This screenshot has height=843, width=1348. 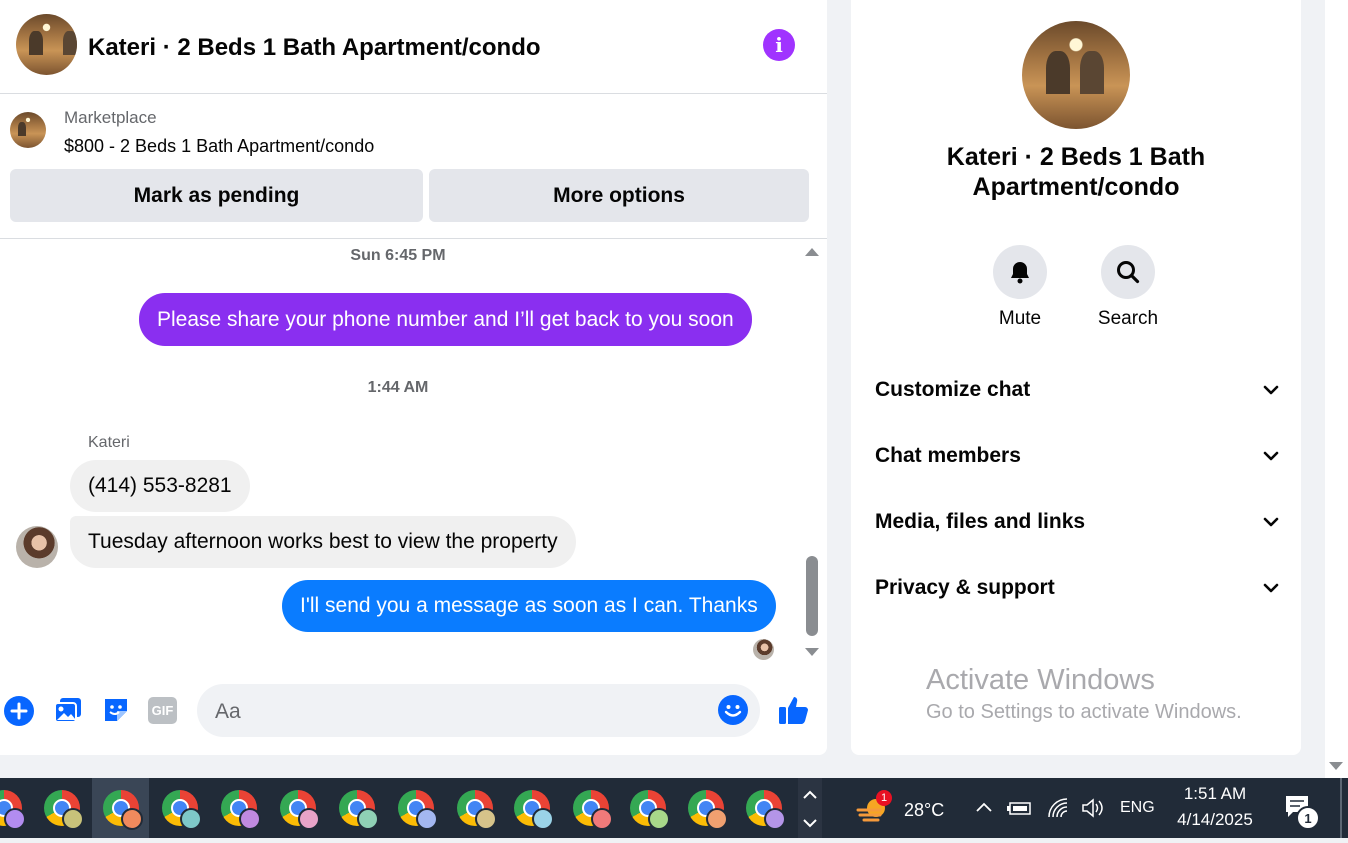 I want to click on mute-button, so click(x=1020, y=272).